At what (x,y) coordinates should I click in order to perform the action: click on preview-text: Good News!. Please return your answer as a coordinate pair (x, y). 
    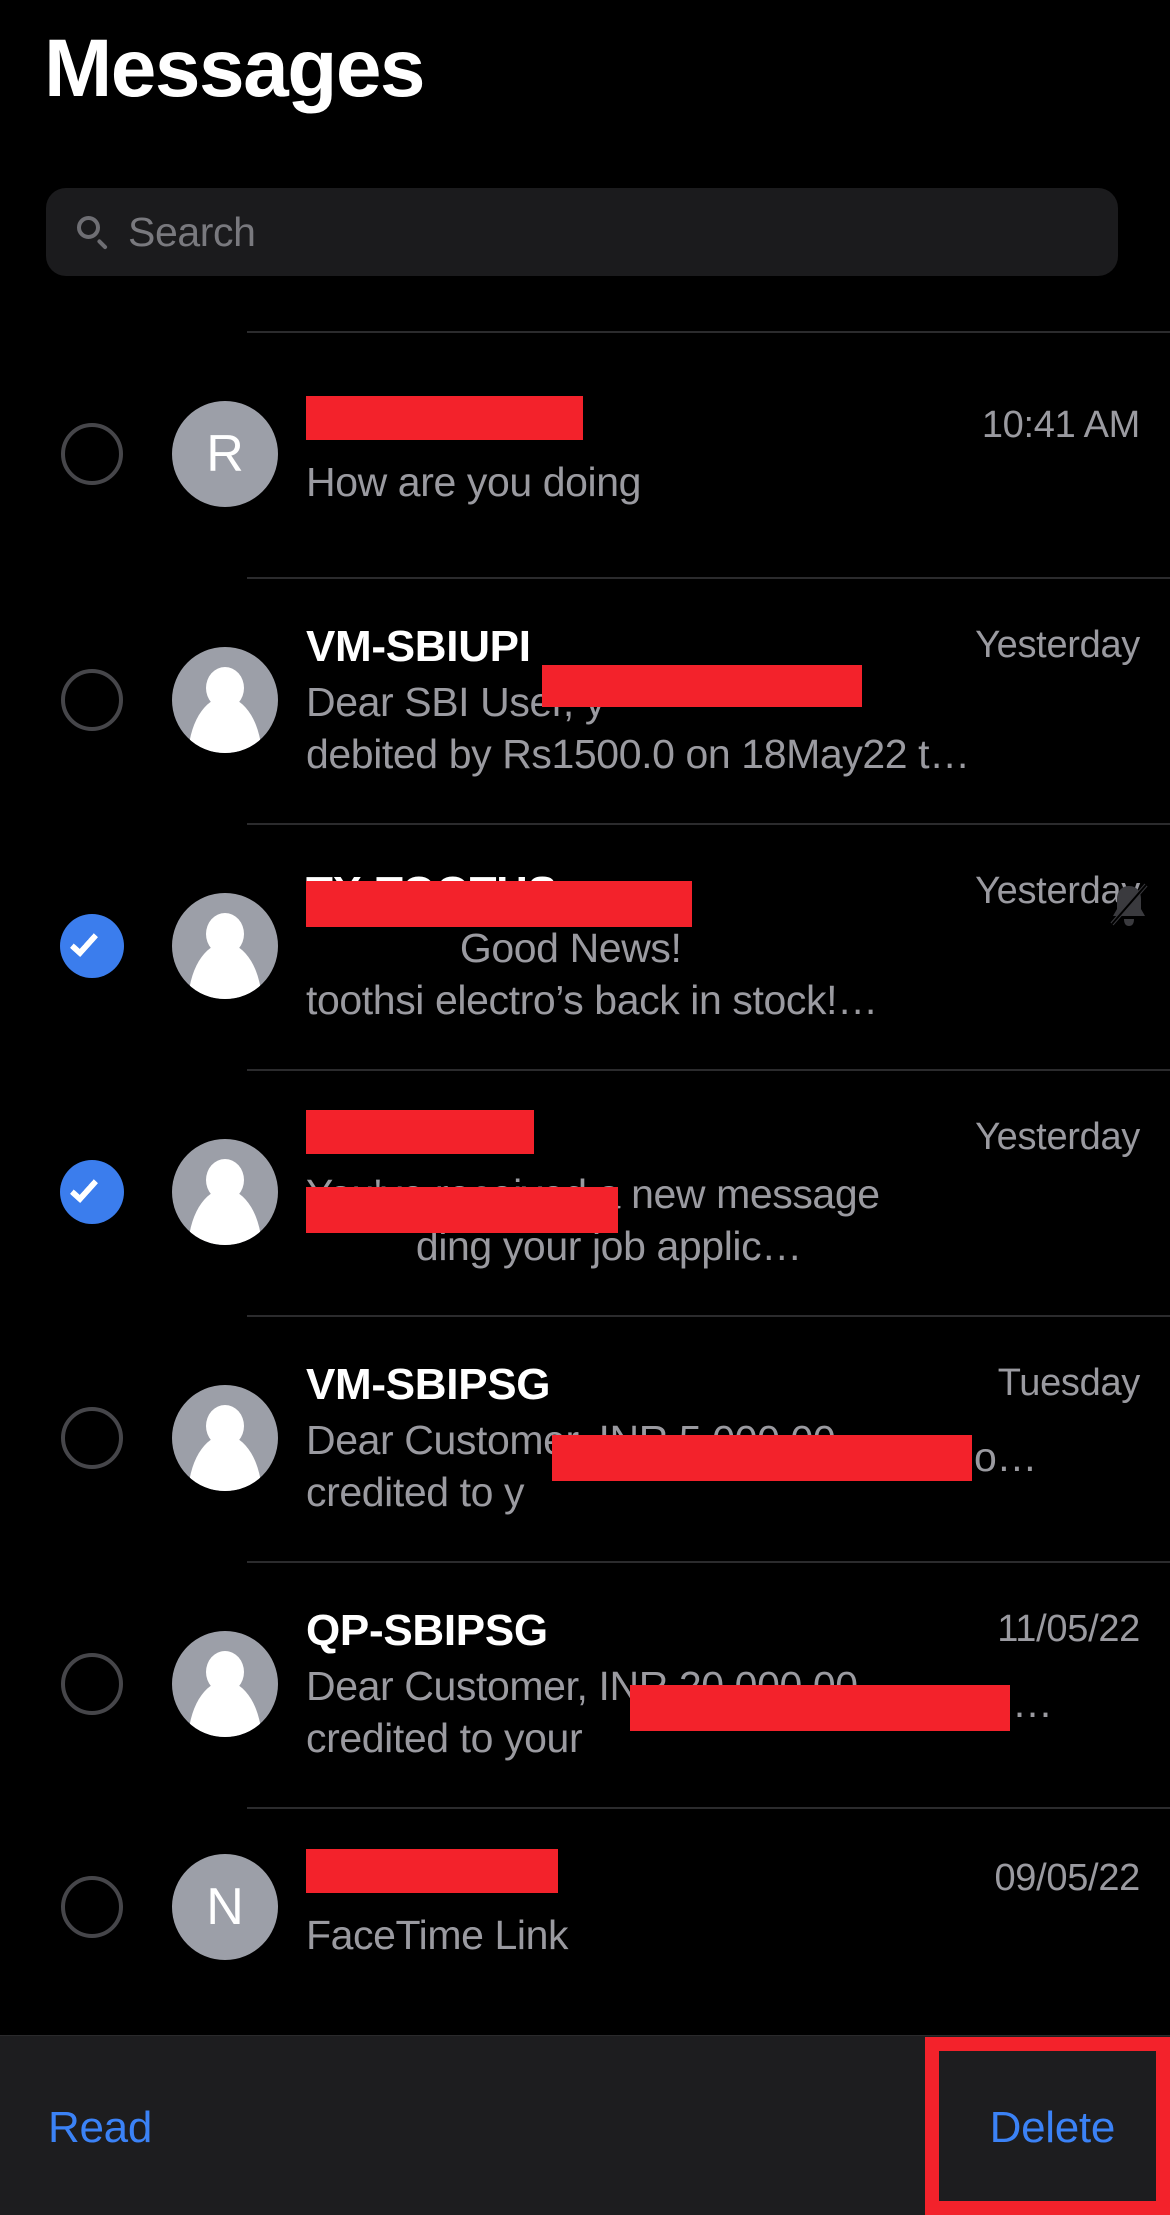
    Looking at the image, I should click on (570, 947).